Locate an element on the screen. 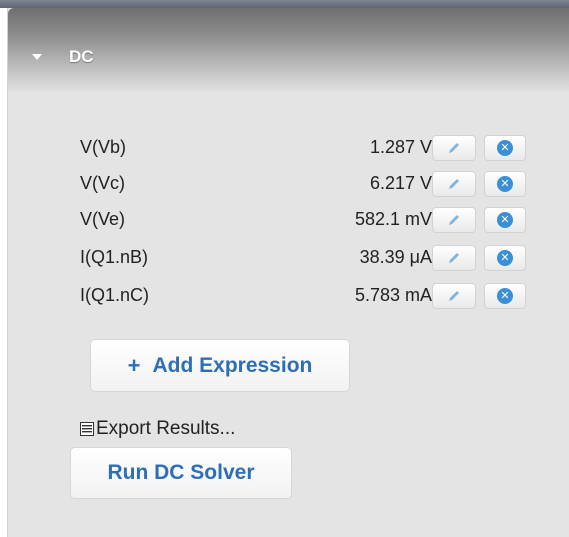  result-value: 1.287 V is located at coordinates (400, 147).